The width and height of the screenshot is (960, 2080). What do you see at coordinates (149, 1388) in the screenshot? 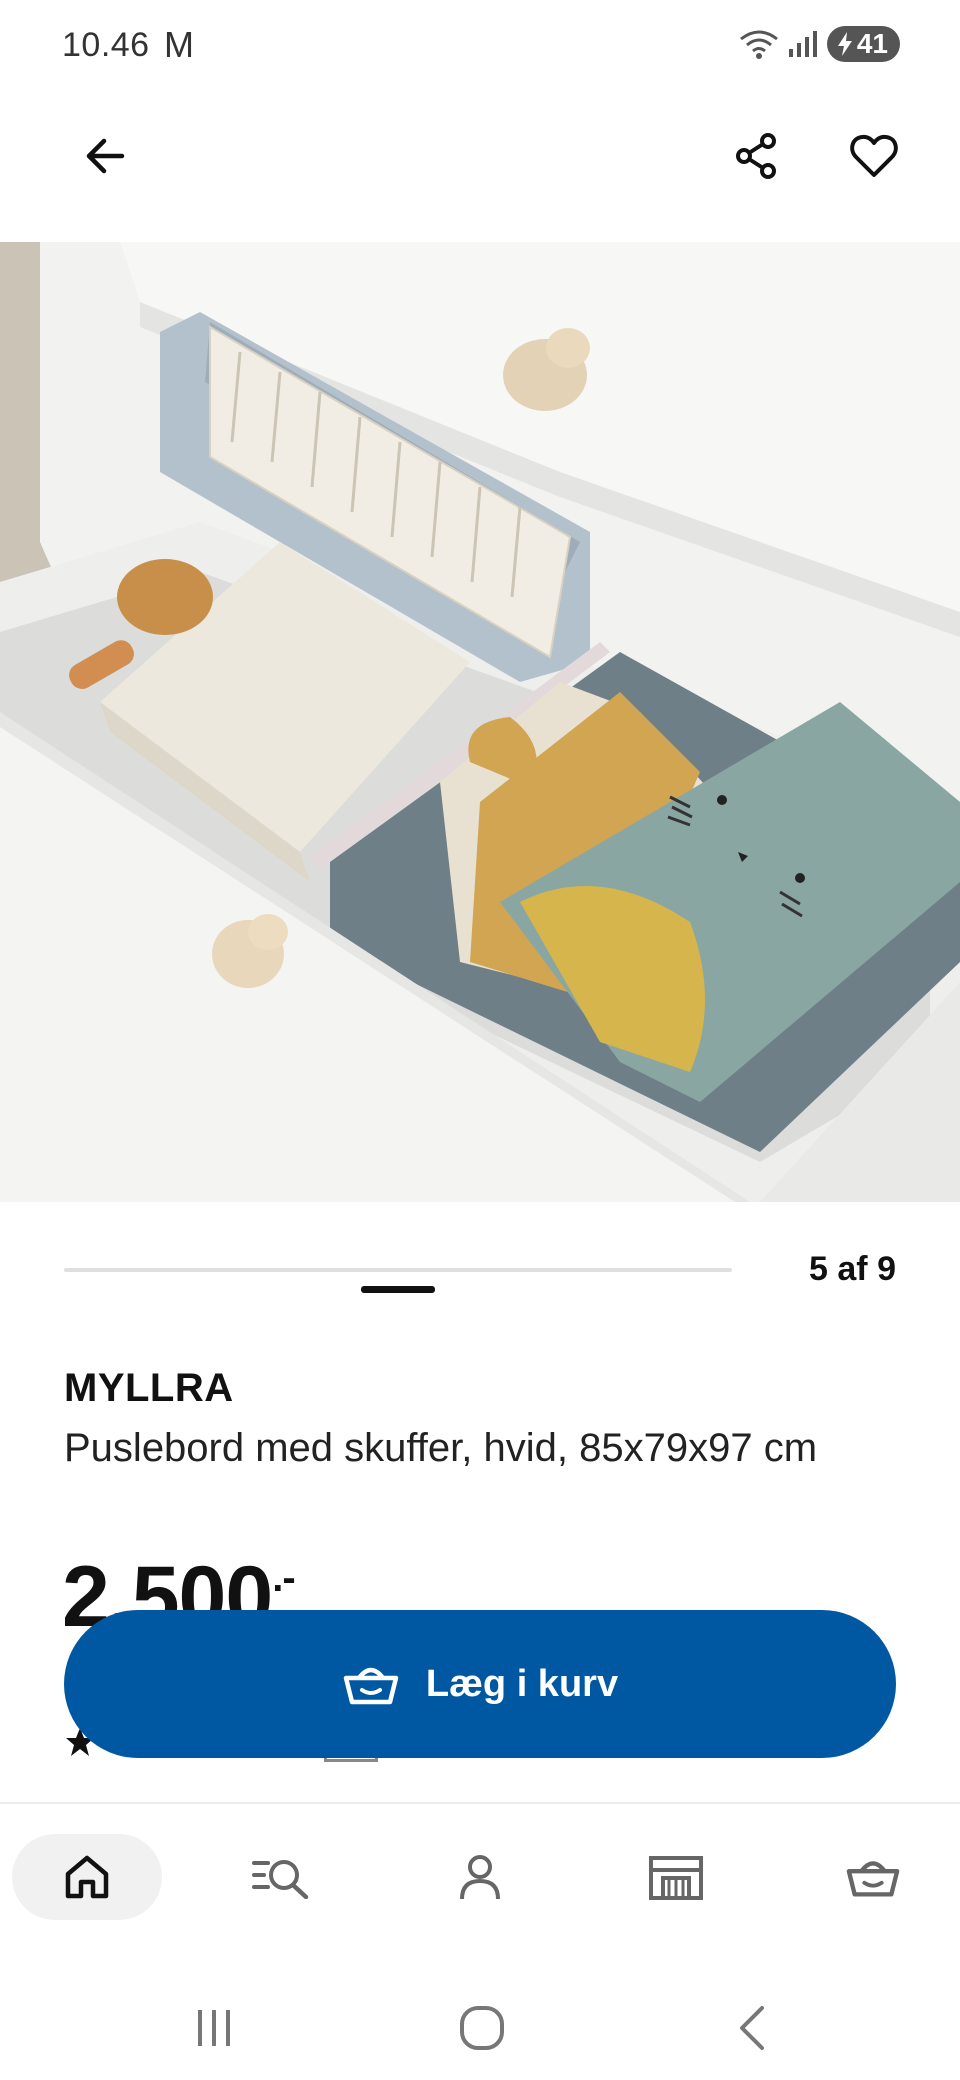
I see `product-brand: MYLLRA` at bounding box center [149, 1388].